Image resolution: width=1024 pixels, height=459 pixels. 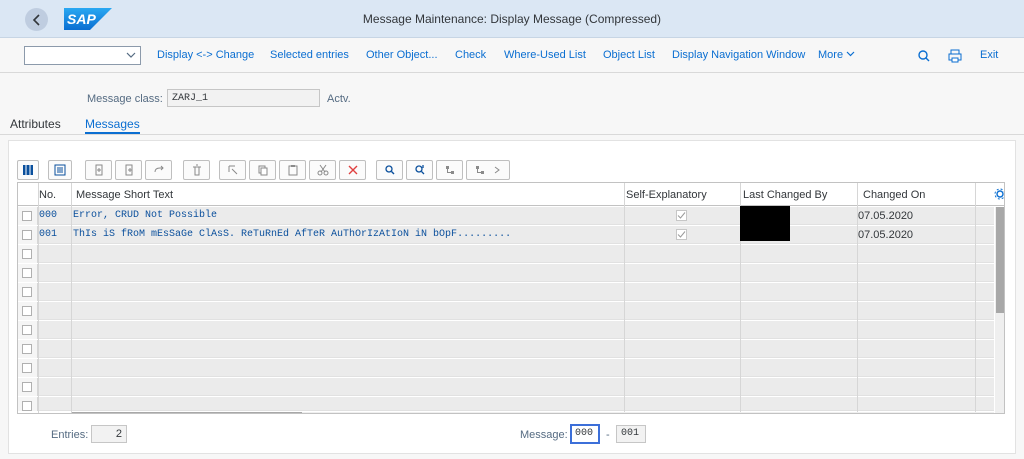 What do you see at coordinates (629, 55) in the screenshot?
I see `object-list-button: Object List` at bounding box center [629, 55].